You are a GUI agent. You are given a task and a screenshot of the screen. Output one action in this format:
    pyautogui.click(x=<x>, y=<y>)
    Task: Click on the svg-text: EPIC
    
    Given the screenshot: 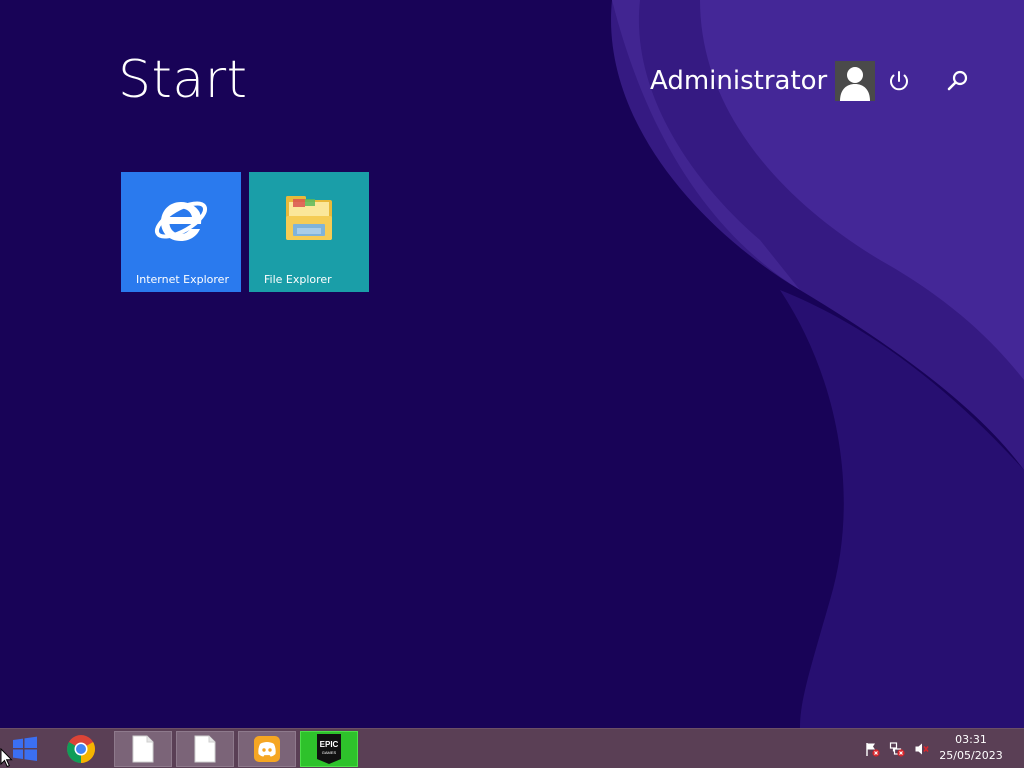 What is the action you would take?
    pyautogui.click(x=329, y=744)
    